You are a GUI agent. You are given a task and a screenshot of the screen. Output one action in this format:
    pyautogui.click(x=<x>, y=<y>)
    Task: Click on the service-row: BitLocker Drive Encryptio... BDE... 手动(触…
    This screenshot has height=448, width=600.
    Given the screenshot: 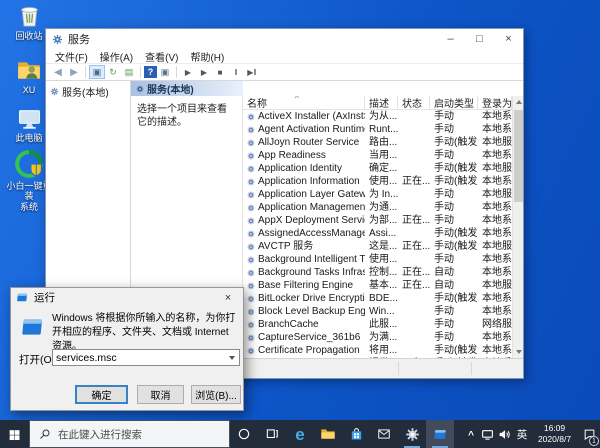 What is the action you would take?
    pyautogui.click(x=383, y=298)
    